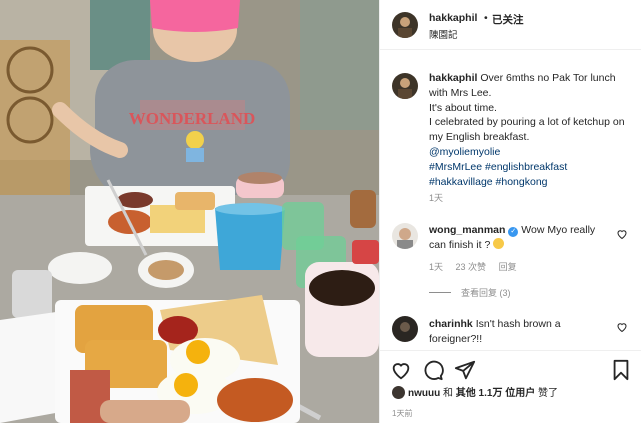 The width and height of the screenshot is (641, 423). What do you see at coordinates (405, 25) in the screenshot?
I see `author-avatar` at bounding box center [405, 25].